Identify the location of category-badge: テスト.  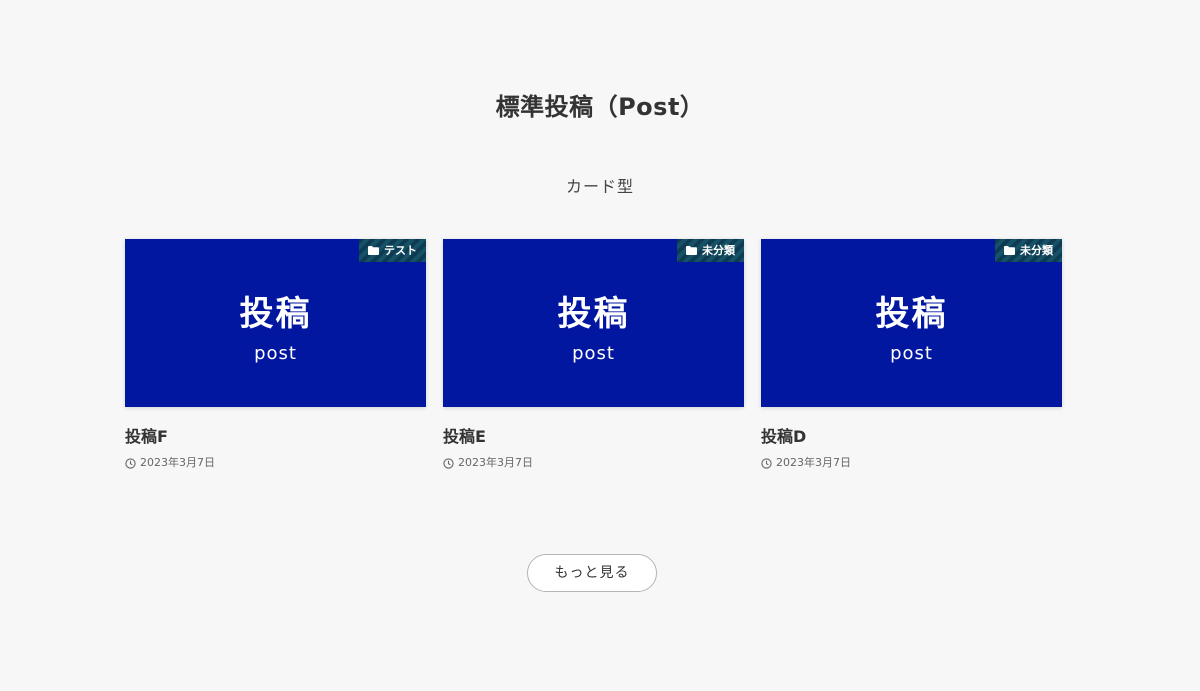
(392, 250).